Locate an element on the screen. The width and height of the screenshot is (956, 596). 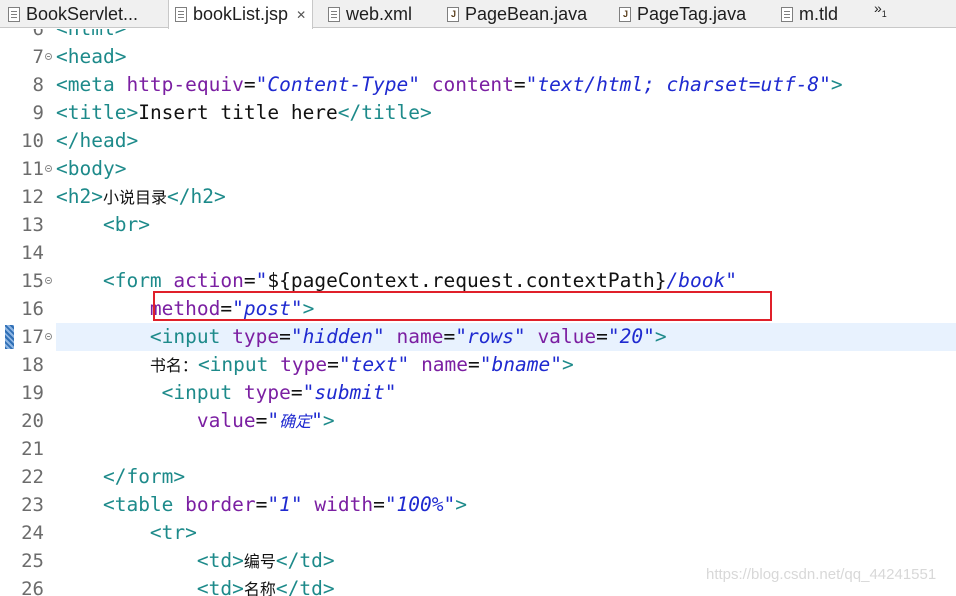
highlight-annotation-box is located at coordinates (462, 306).